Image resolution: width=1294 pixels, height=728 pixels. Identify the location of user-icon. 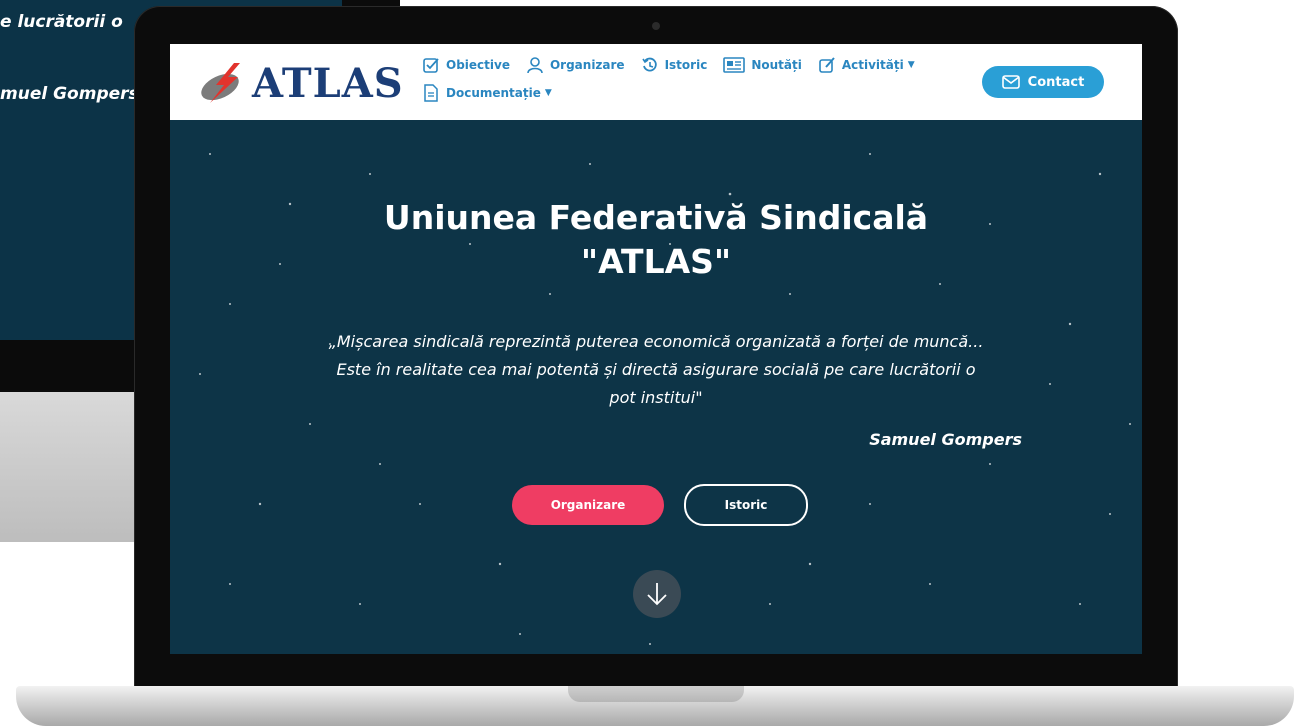
(535, 65).